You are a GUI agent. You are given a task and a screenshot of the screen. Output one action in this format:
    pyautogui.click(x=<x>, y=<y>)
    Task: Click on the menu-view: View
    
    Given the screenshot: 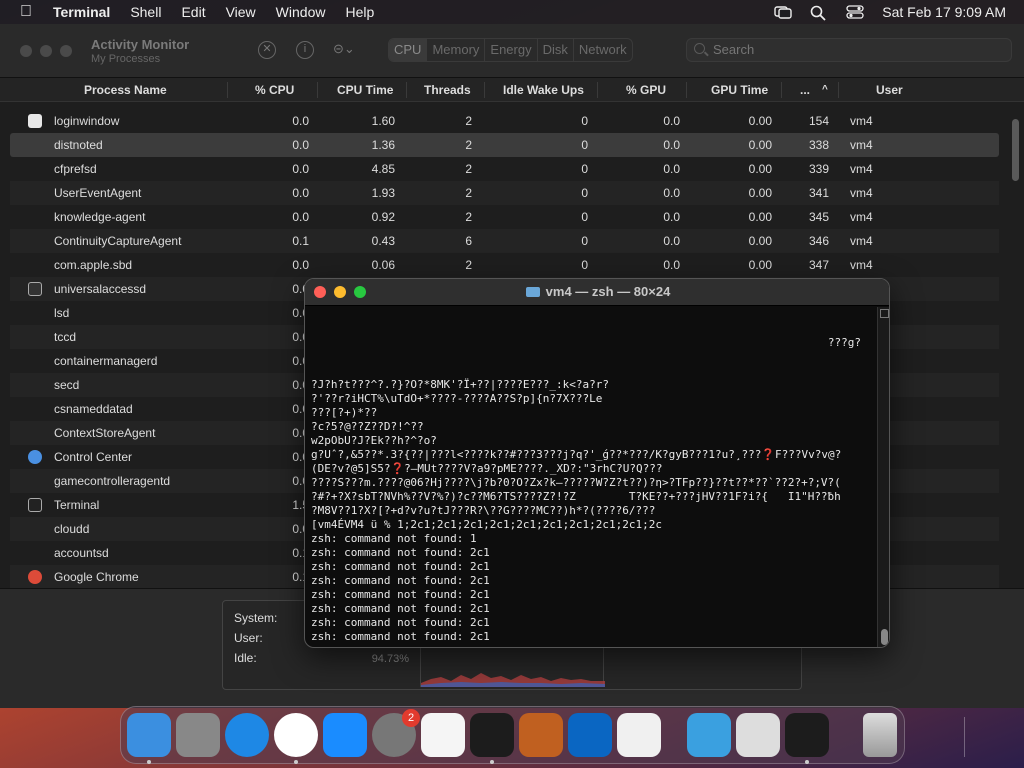 What is the action you would take?
    pyautogui.click(x=241, y=12)
    